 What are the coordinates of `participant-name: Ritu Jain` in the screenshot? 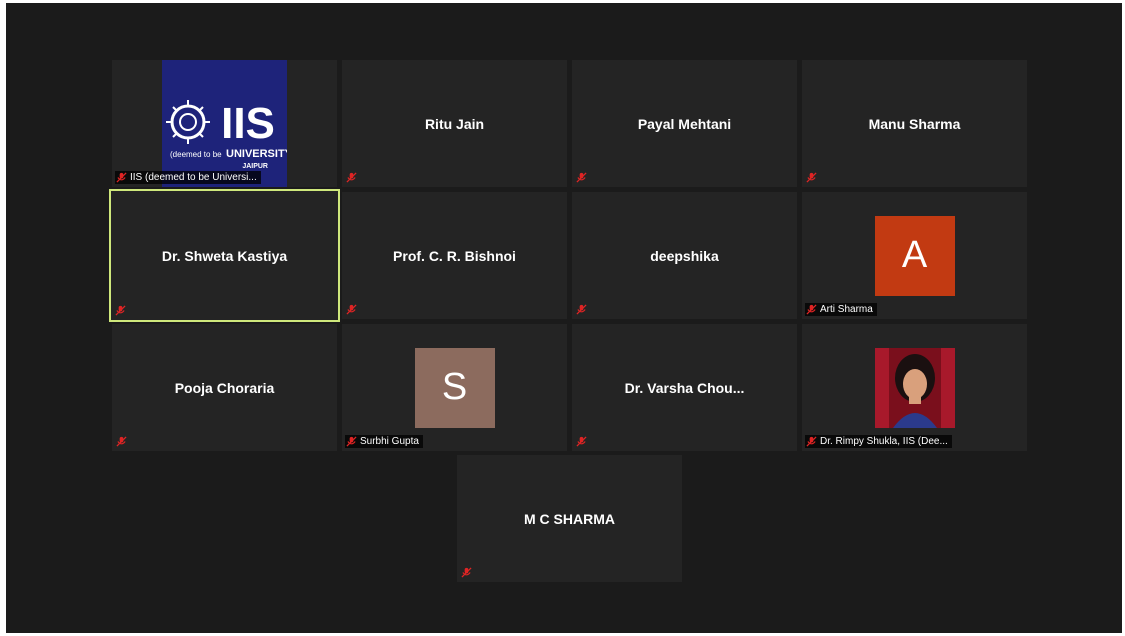 It's located at (454, 123).